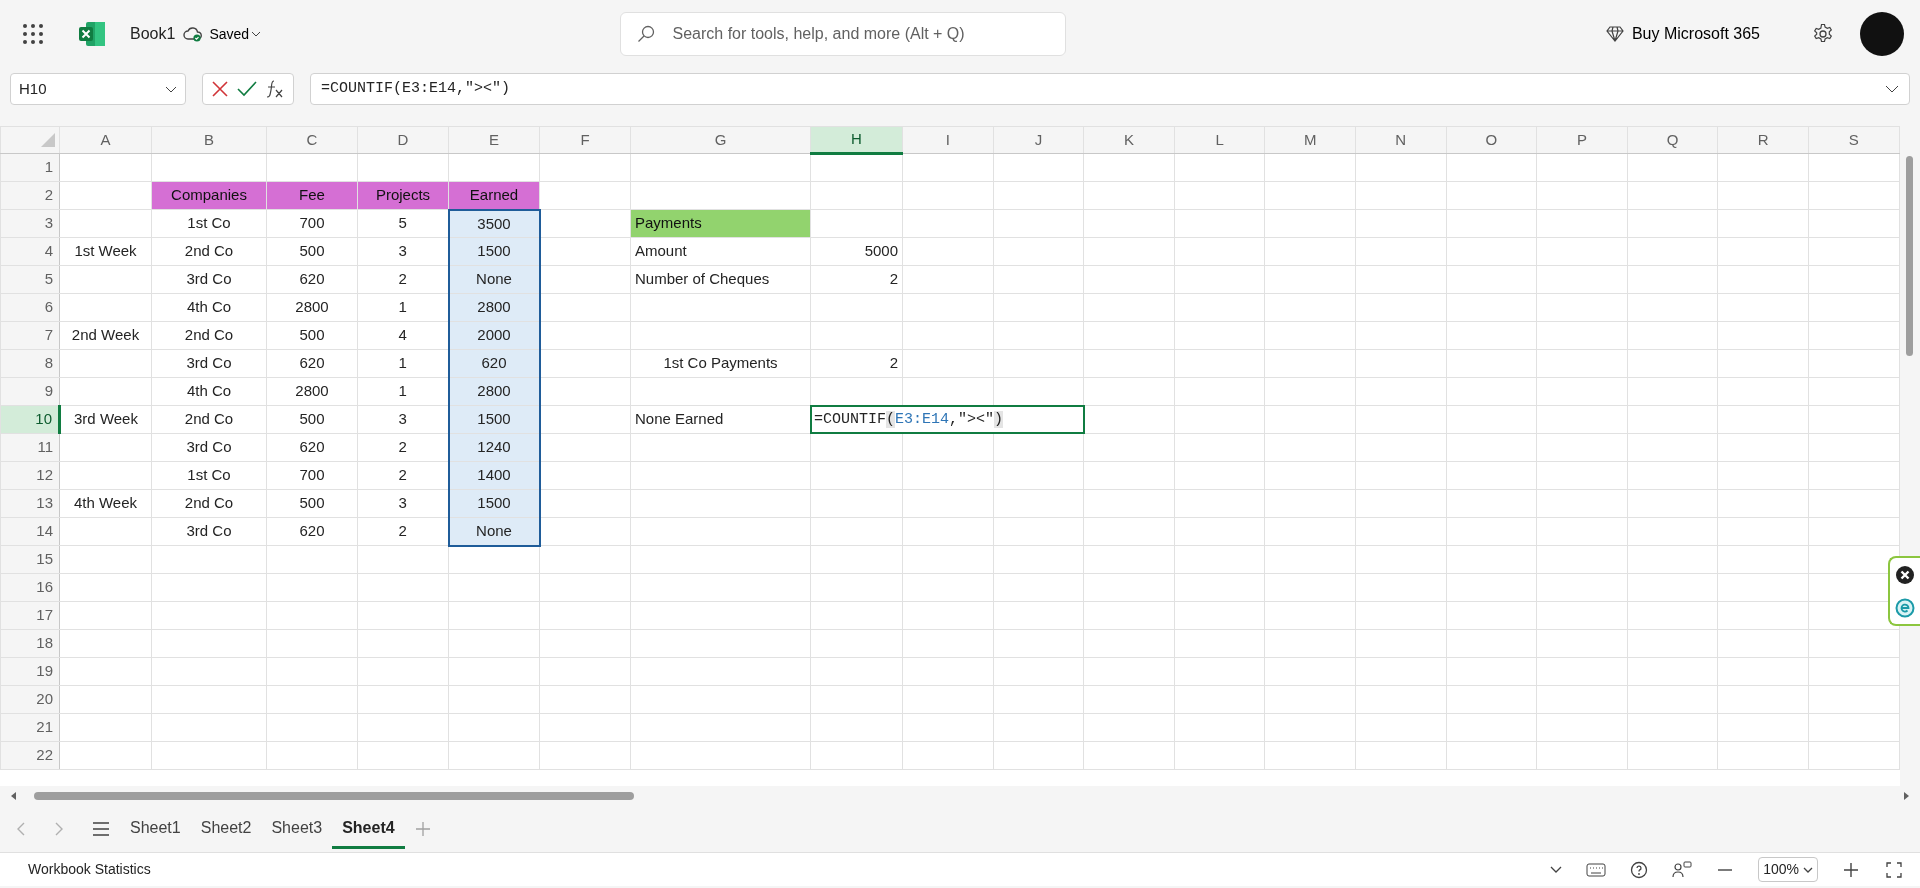 The height and width of the screenshot is (888, 1920). I want to click on save-status: Saved, so click(229, 34).